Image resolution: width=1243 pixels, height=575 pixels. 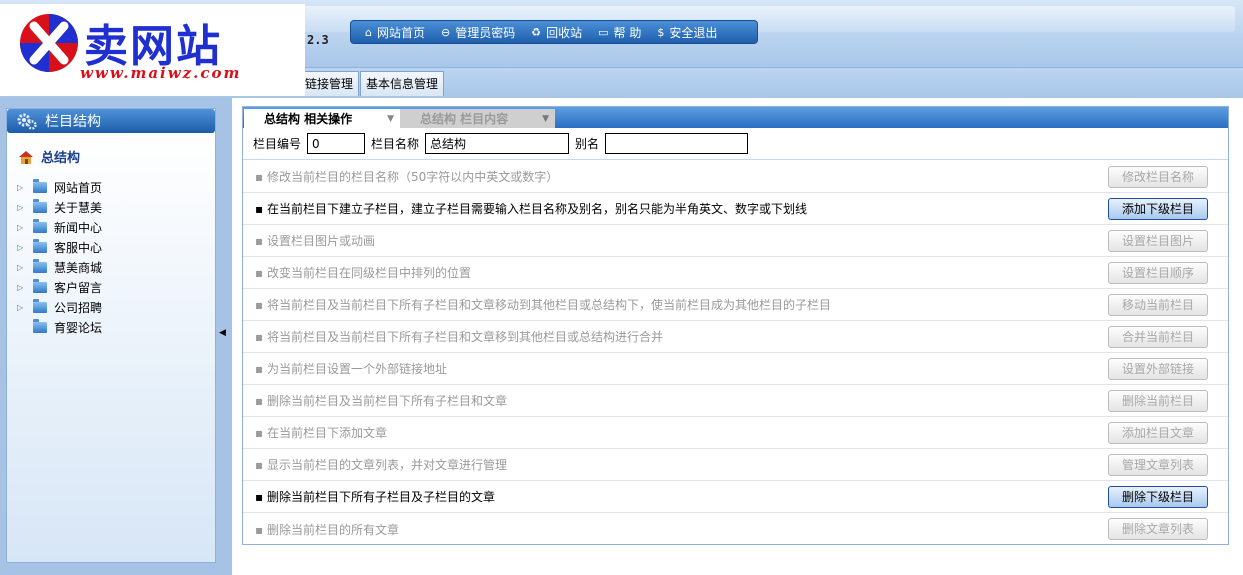 What do you see at coordinates (735, 433) in the screenshot?
I see `operation-row: ▪ 在当前栏目下添加文章 添加栏目文章` at bounding box center [735, 433].